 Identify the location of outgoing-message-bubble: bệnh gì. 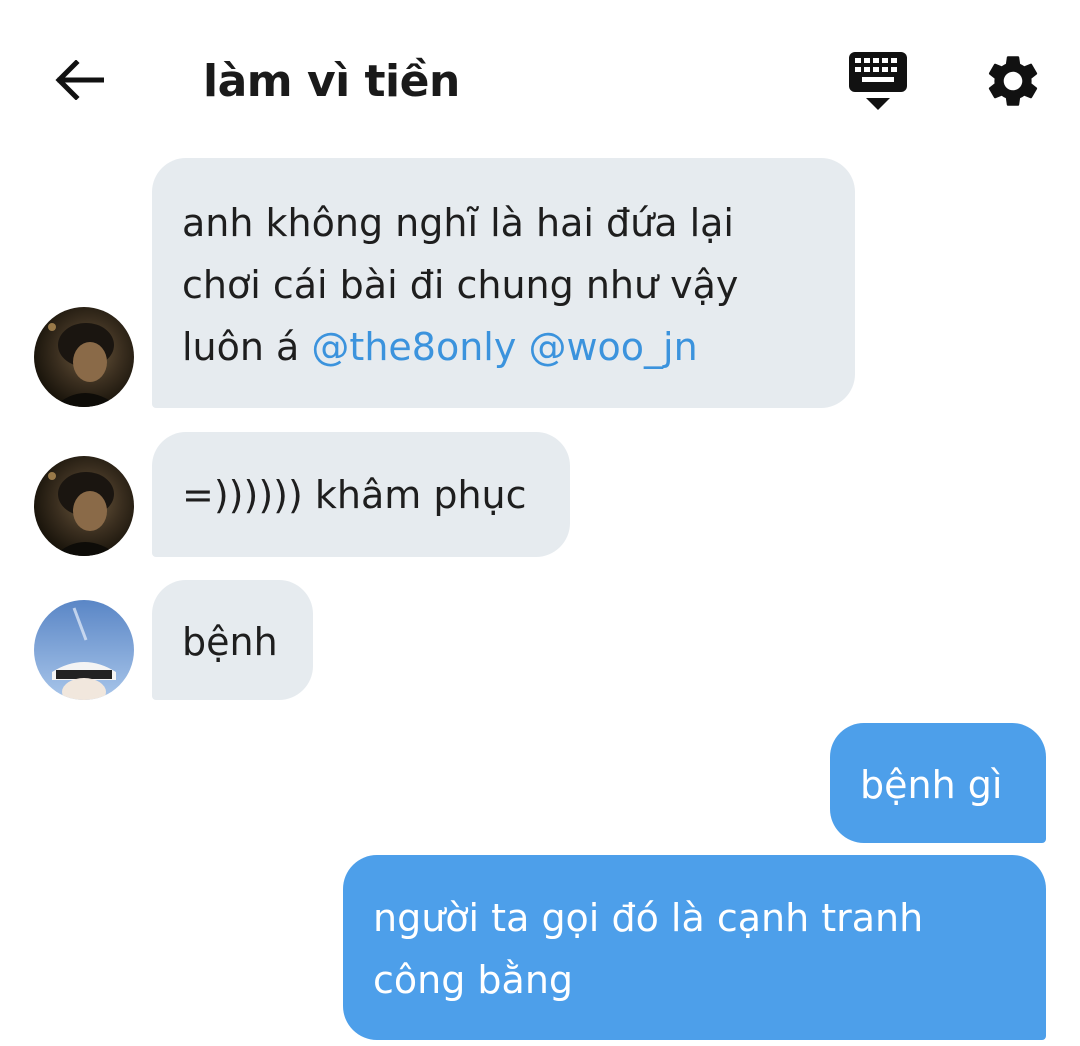
(938, 783).